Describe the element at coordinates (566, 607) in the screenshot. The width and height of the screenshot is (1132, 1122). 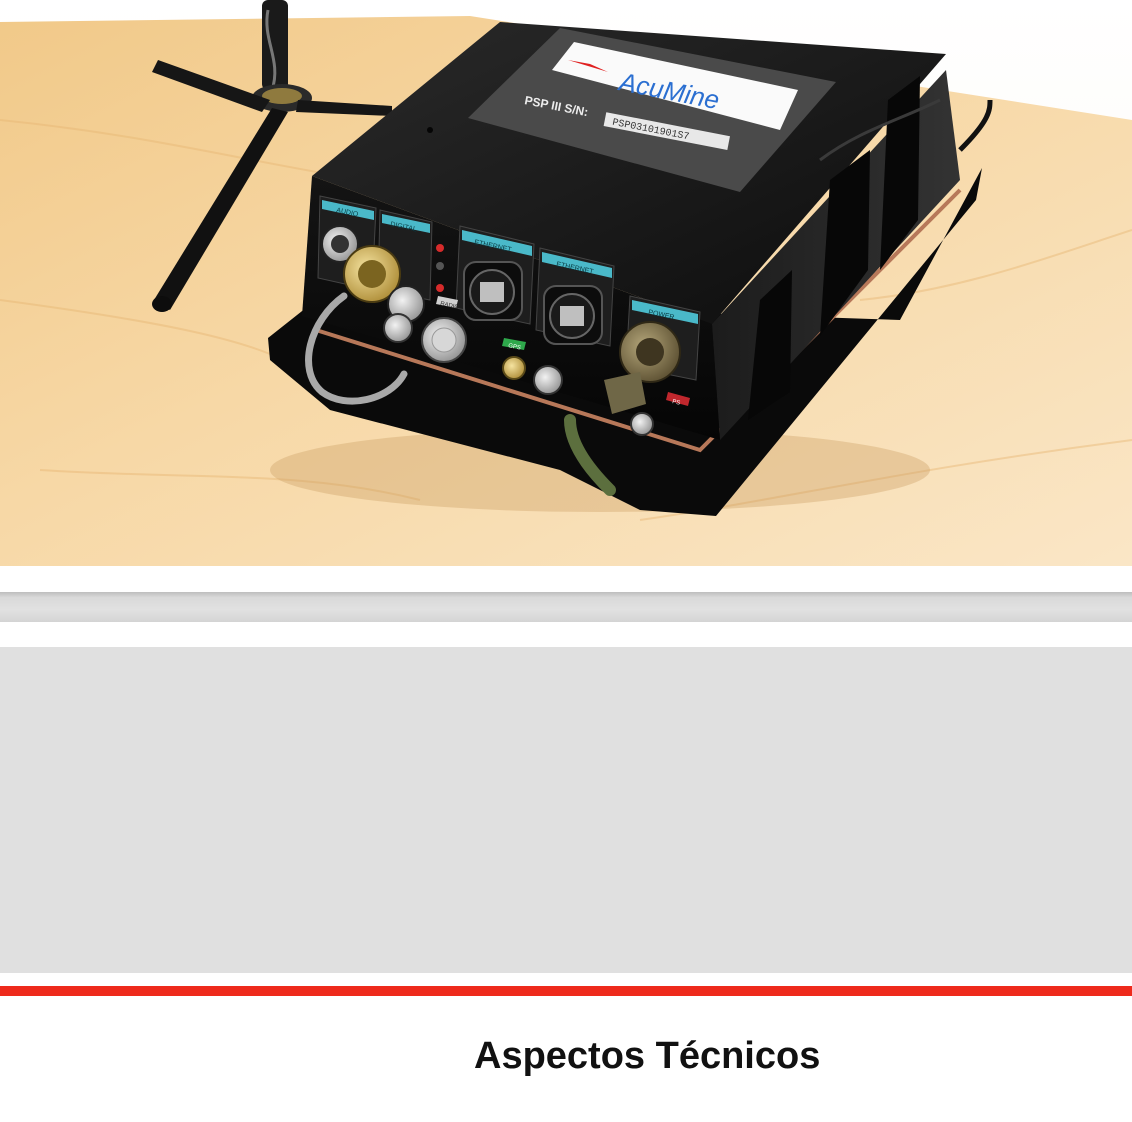
I see `gray-divider-band` at that location.